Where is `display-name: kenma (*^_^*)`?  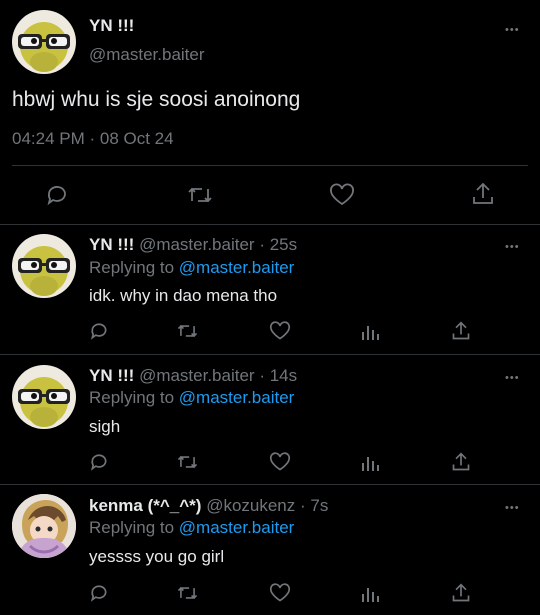 display-name: kenma (*^_^*) is located at coordinates (145, 505).